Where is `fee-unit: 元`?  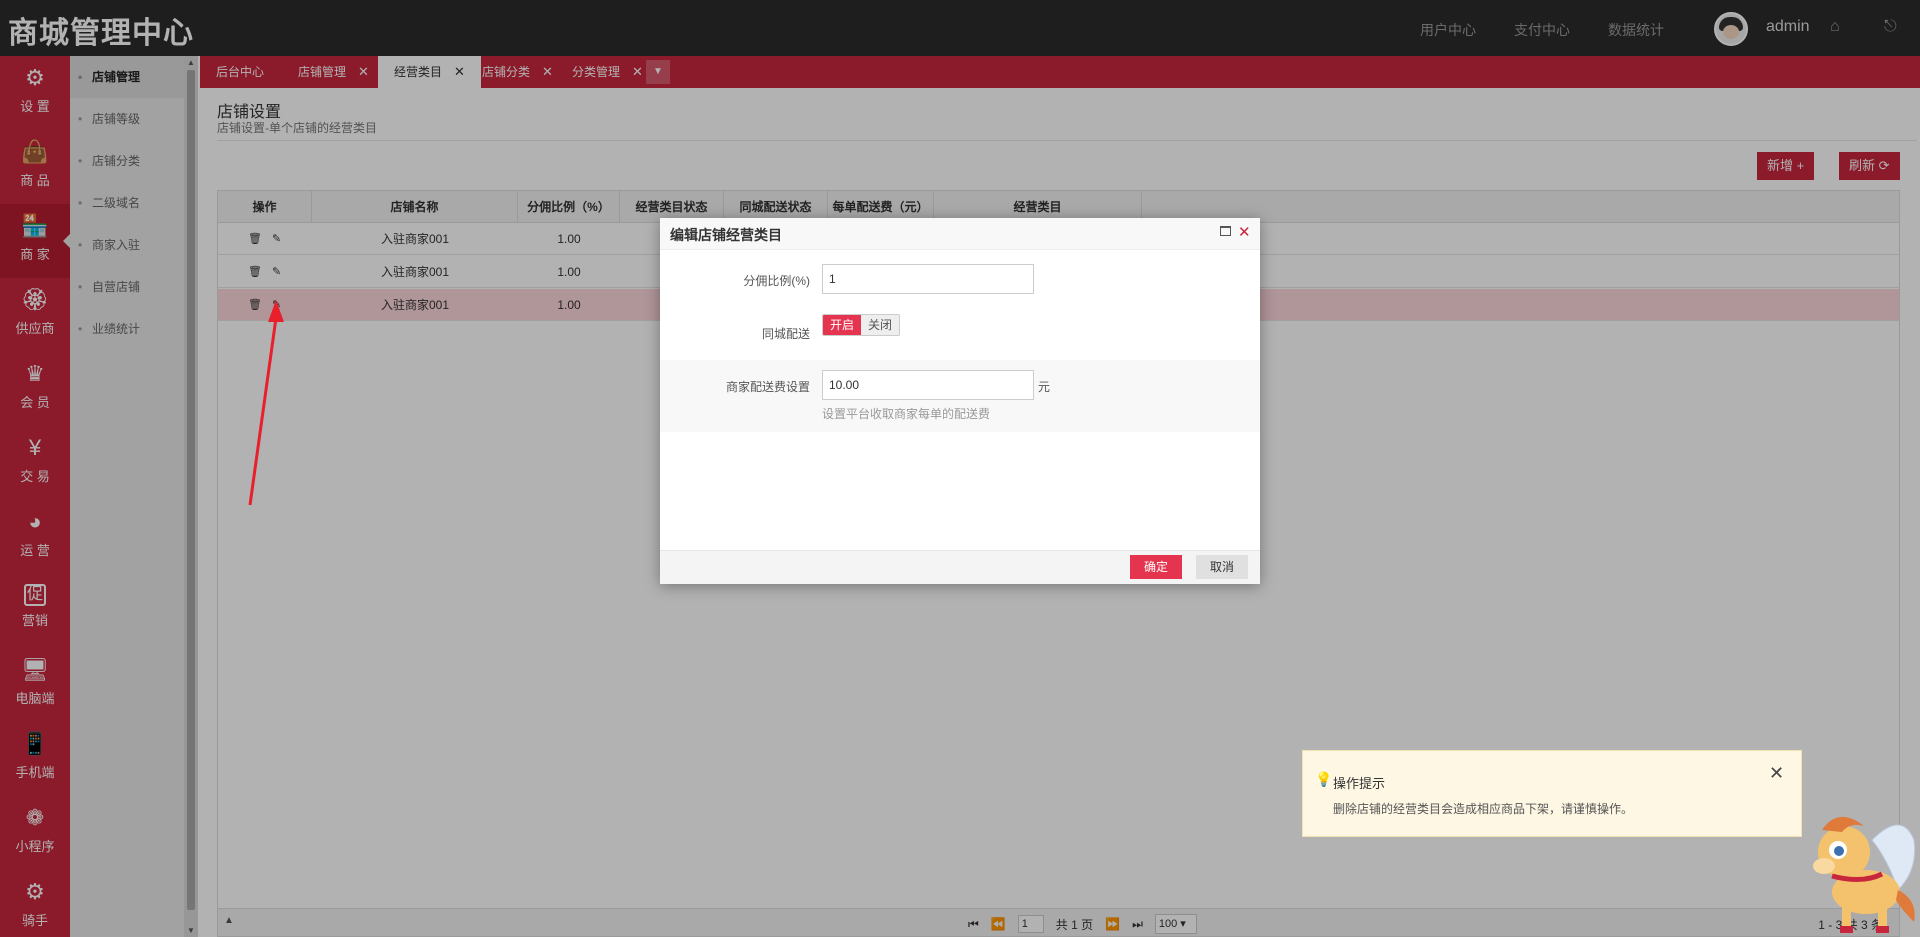
fee-unit: 元 is located at coordinates (1044, 387).